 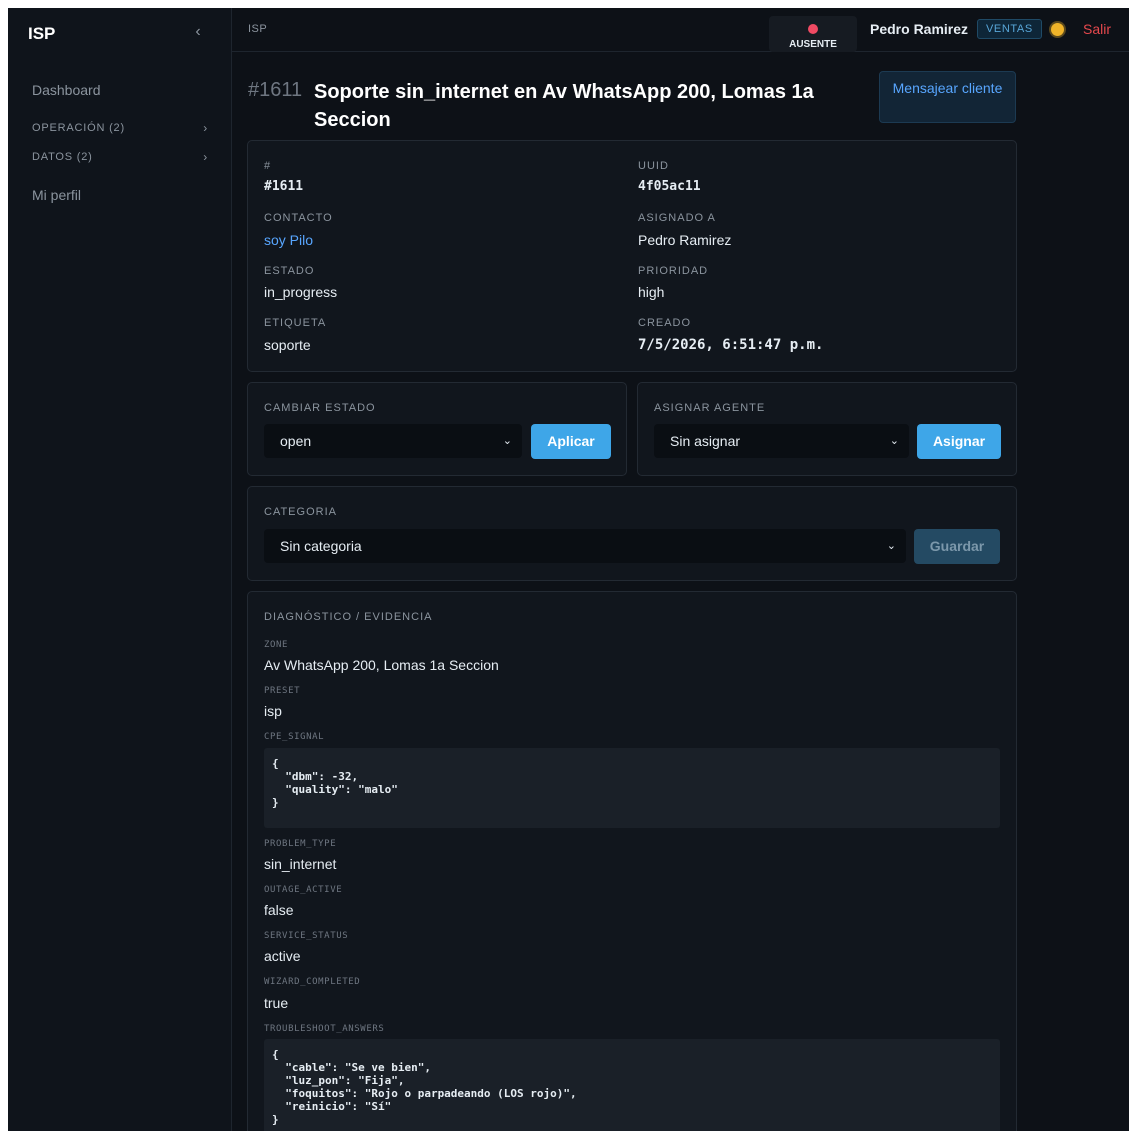 What do you see at coordinates (320, 408) in the screenshot?
I see `card-label: CAMBIAR ESTADO` at bounding box center [320, 408].